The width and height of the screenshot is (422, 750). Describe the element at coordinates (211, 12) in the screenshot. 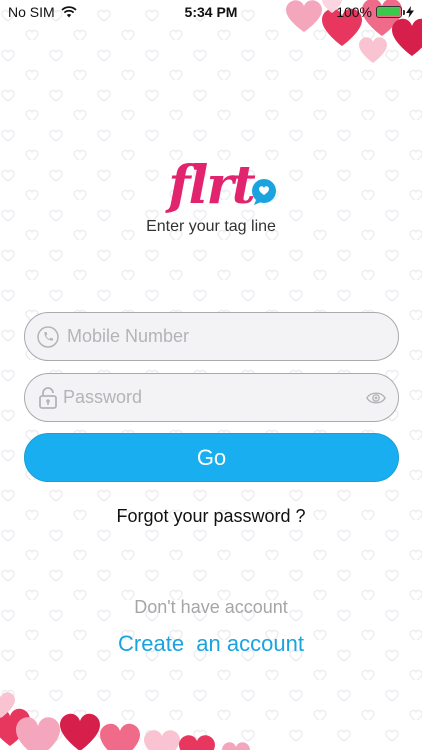

I see `status-bar: No SIM 5:34 PM 100%` at that location.